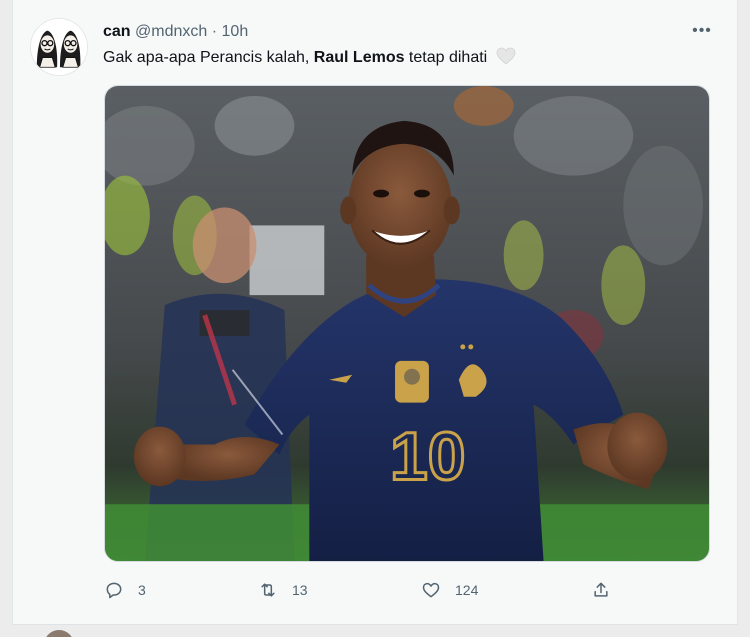  I want to click on jersey-number: 10, so click(427, 456).